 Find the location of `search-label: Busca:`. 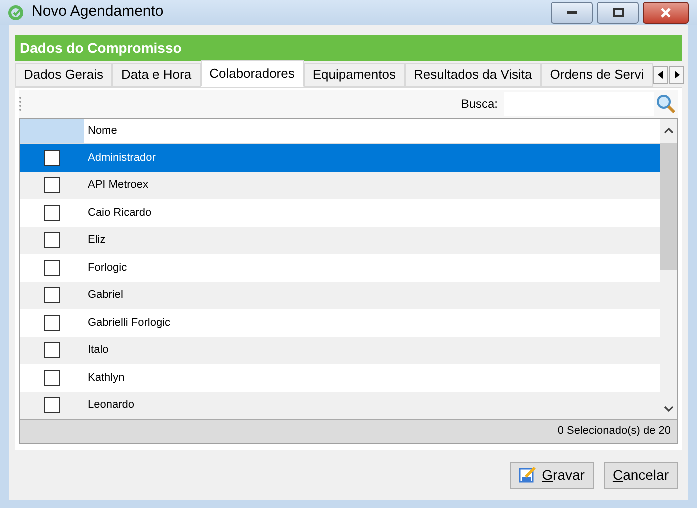

search-label: Busca: is located at coordinates (479, 104).